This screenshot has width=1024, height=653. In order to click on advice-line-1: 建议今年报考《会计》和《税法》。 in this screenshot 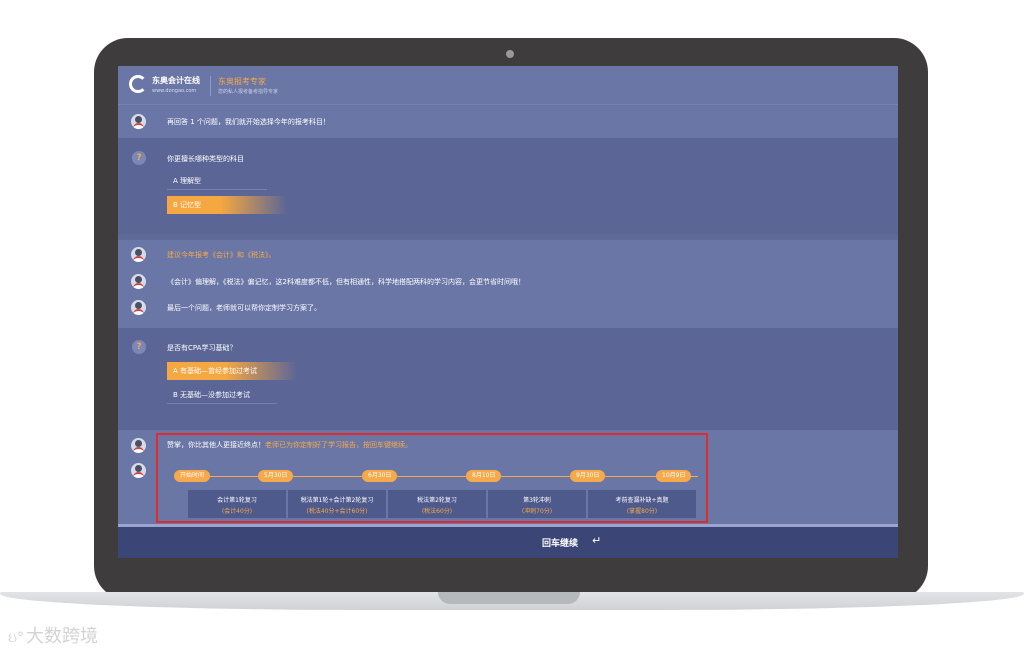, I will do `click(221, 255)`.